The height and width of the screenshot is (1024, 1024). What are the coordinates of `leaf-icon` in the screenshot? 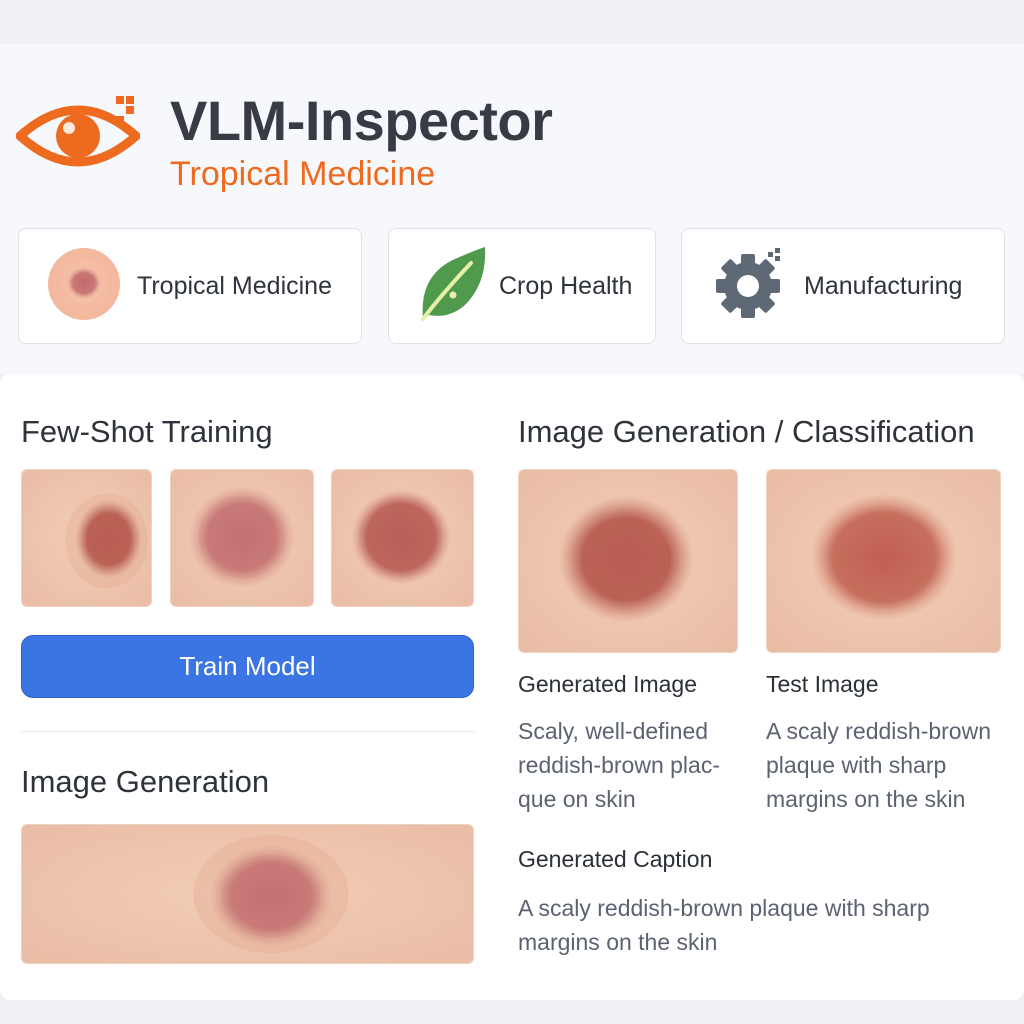 It's located at (452, 286).